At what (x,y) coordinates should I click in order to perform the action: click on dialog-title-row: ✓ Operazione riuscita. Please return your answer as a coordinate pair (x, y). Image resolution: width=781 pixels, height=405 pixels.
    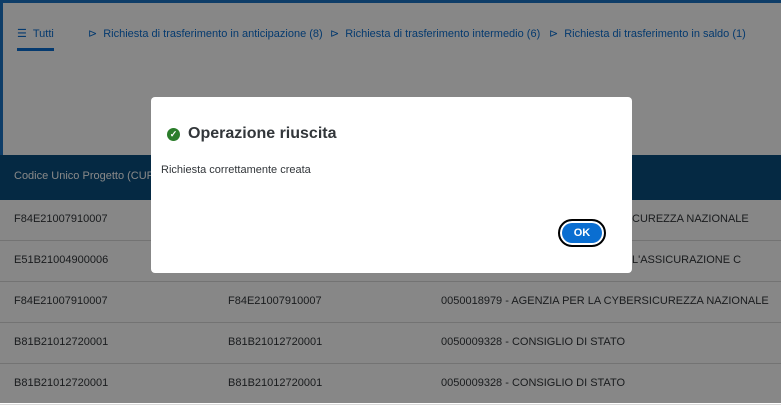
    Looking at the image, I should click on (252, 134).